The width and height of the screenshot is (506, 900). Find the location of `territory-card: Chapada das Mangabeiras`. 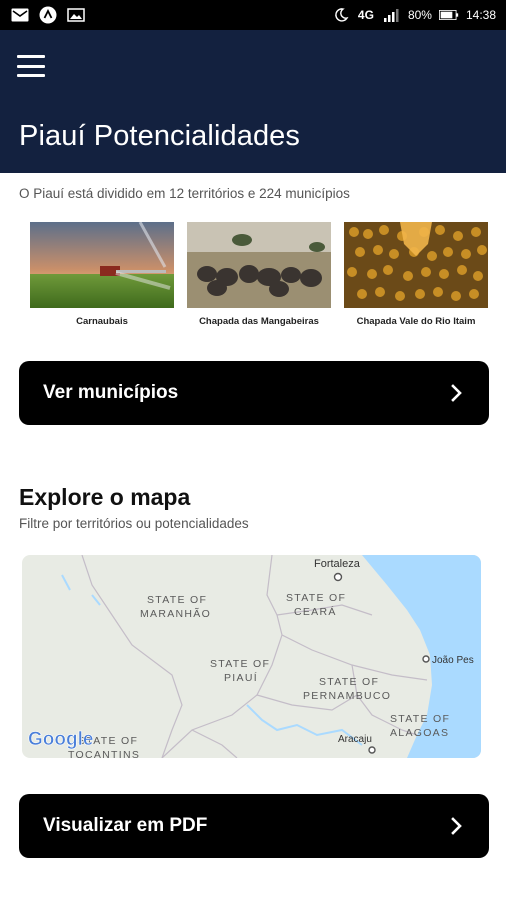

territory-card: Chapada das Mangabeiras is located at coordinates (259, 277).